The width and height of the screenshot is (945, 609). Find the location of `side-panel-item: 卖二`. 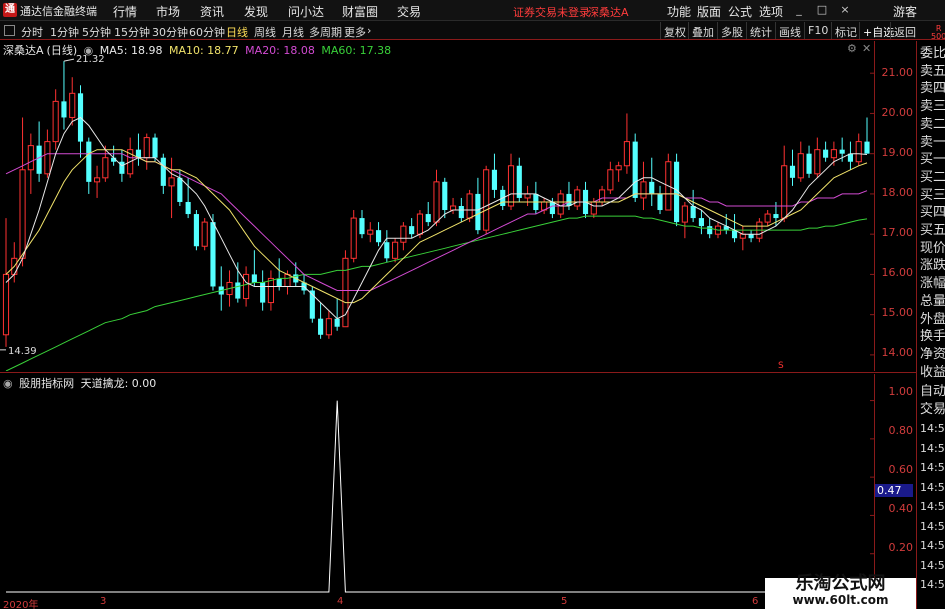

side-panel-item: 卖二 is located at coordinates (932, 125).